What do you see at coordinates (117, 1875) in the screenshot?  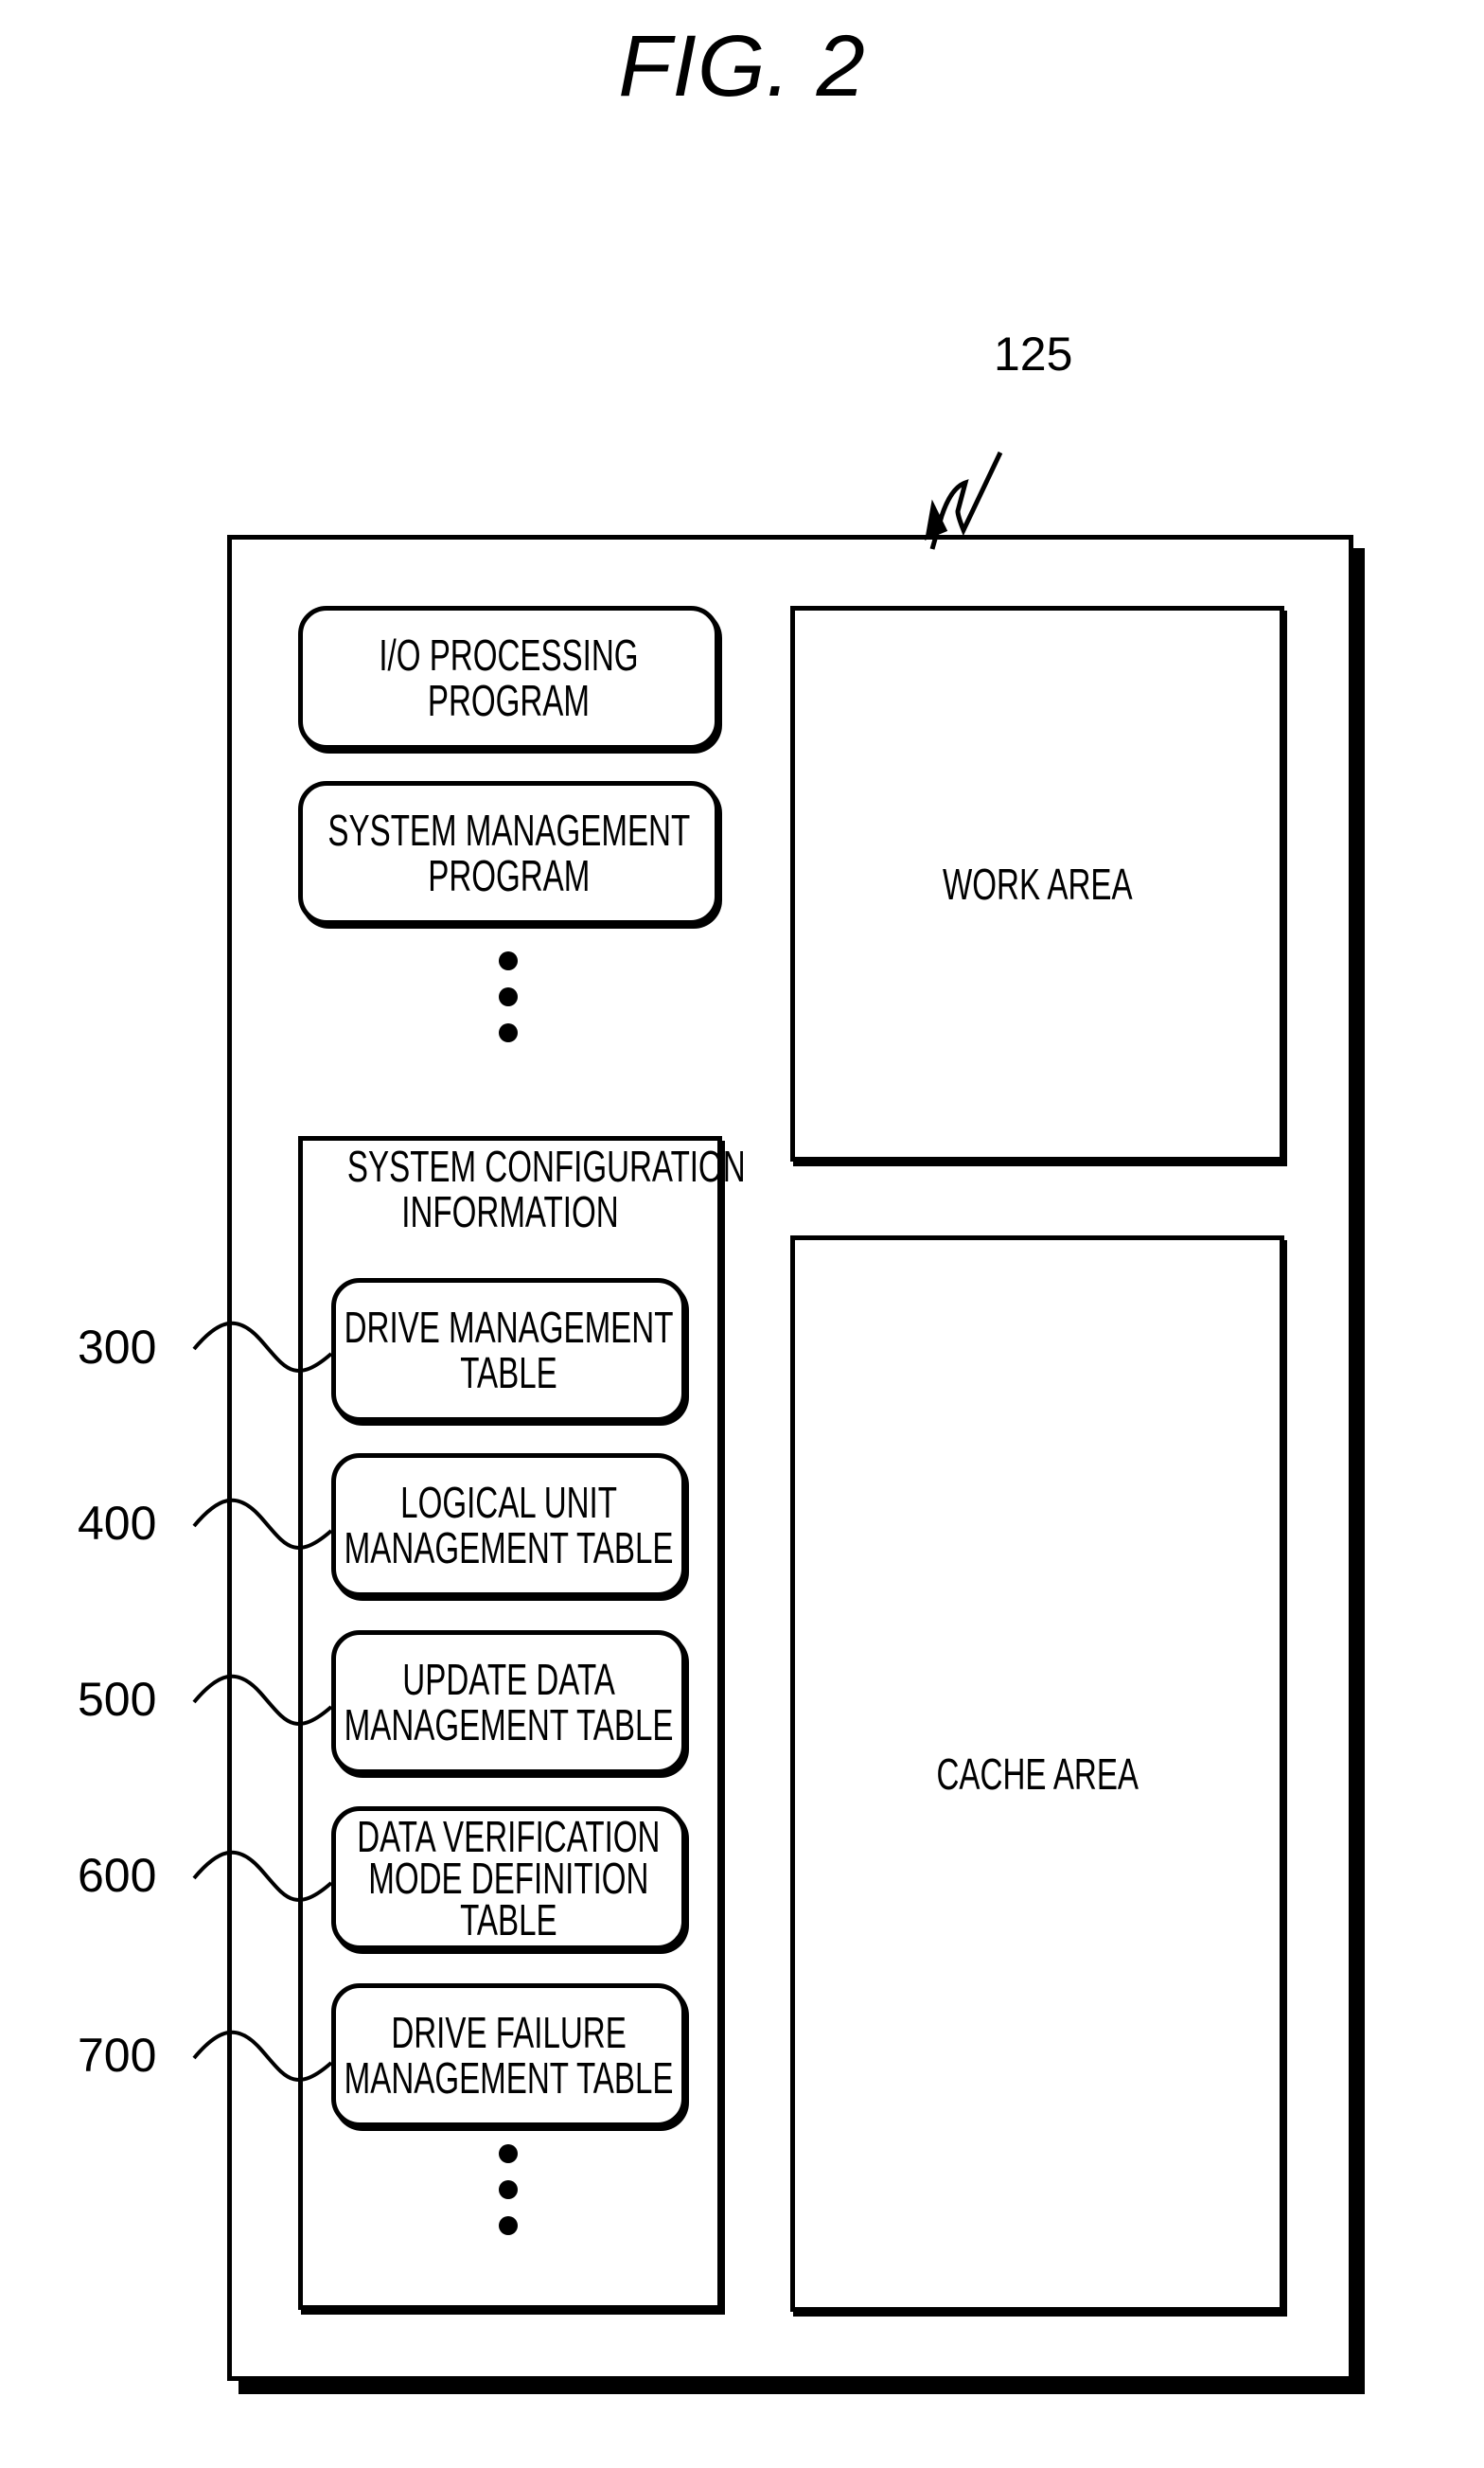 I see `table-reference-600: 600` at bounding box center [117, 1875].